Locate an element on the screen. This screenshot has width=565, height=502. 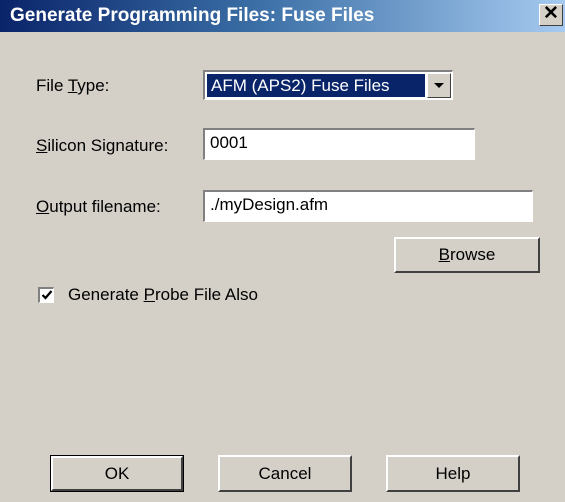
output-filename-label: Output filename: is located at coordinates (98, 206).